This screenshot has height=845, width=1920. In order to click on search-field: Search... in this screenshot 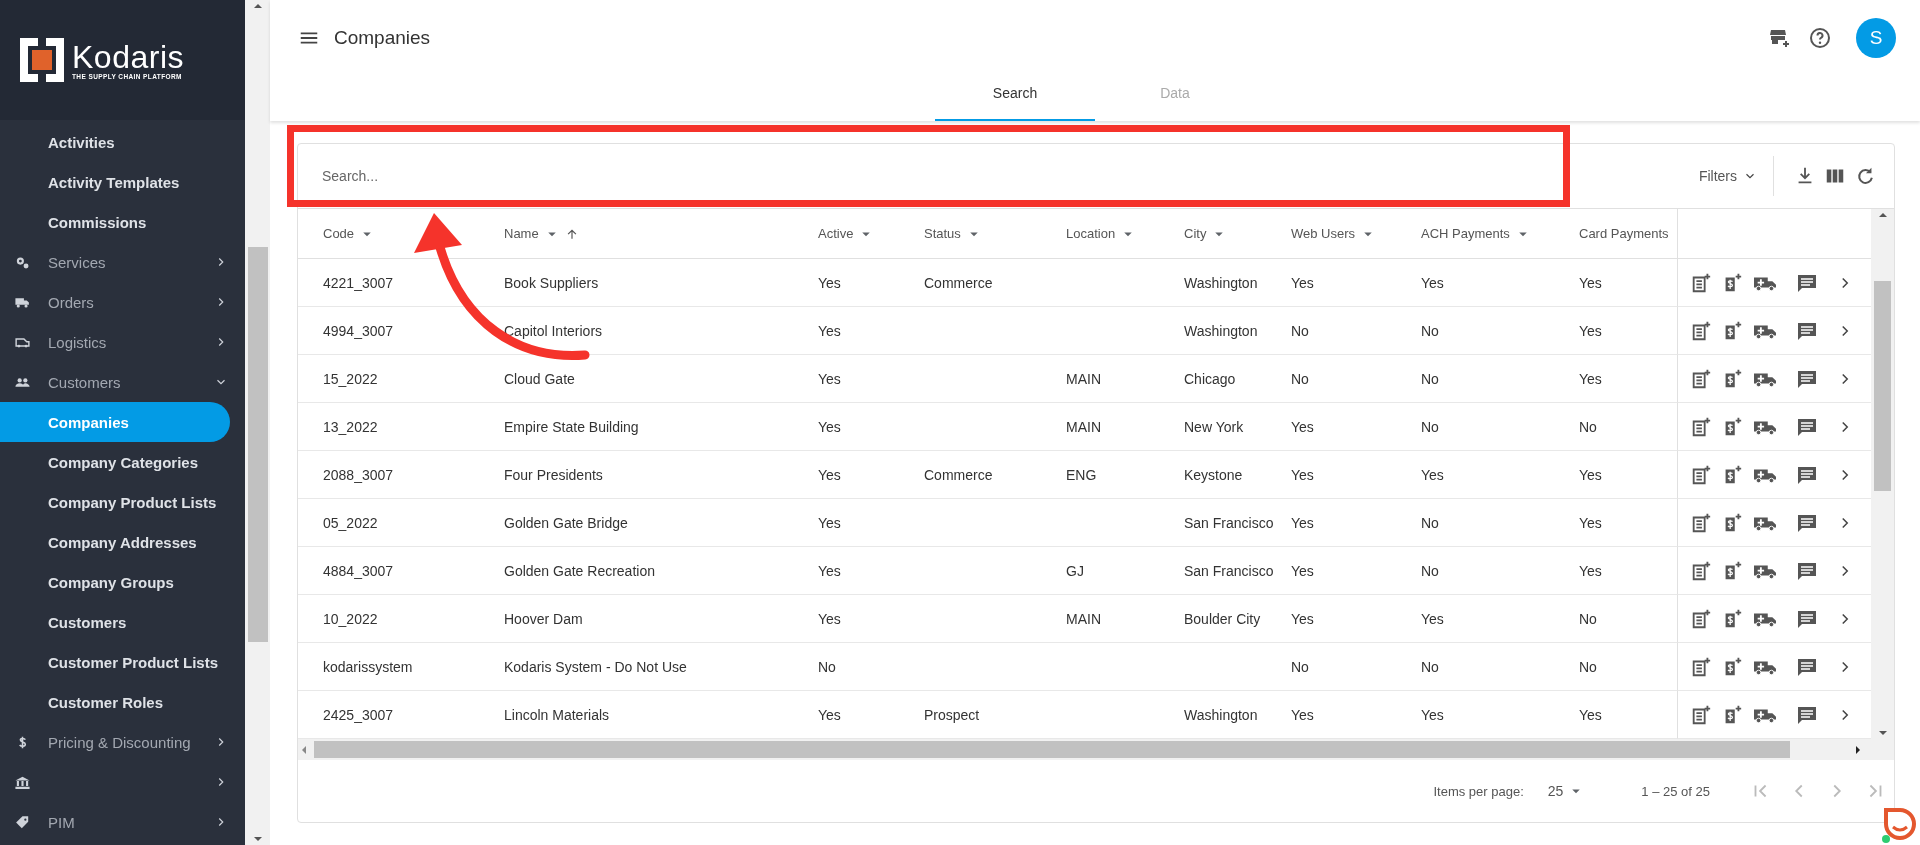, I will do `click(990, 176)`.